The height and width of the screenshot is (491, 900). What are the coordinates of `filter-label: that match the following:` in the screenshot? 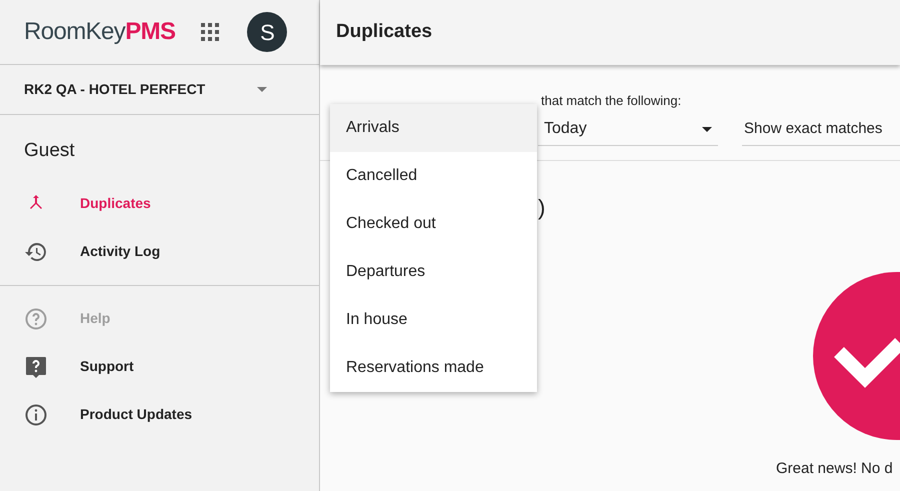 It's located at (611, 101).